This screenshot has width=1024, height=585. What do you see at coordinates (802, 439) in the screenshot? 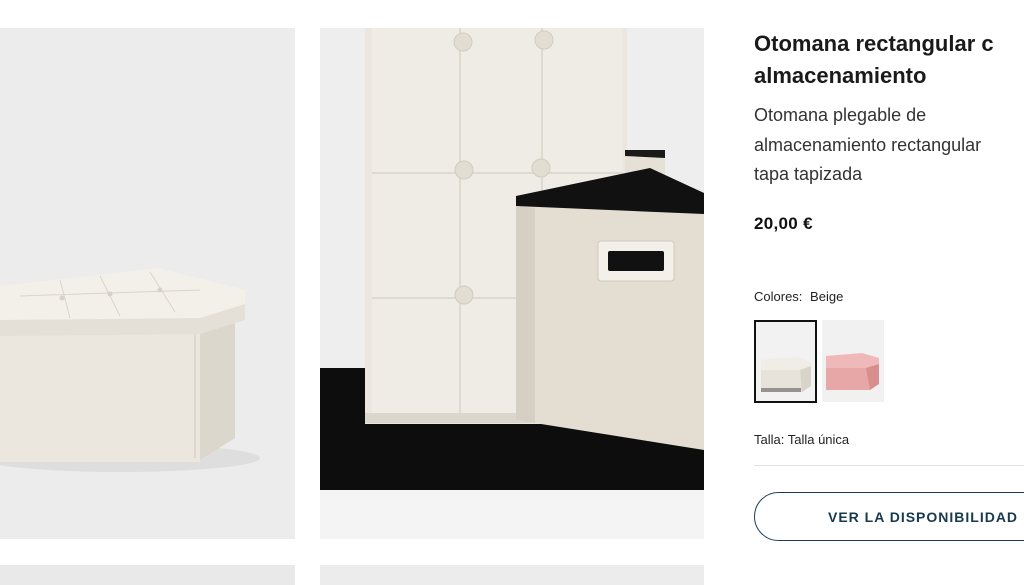
I see `size-info: Talla: Talla única` at bounding box center [802, 439].